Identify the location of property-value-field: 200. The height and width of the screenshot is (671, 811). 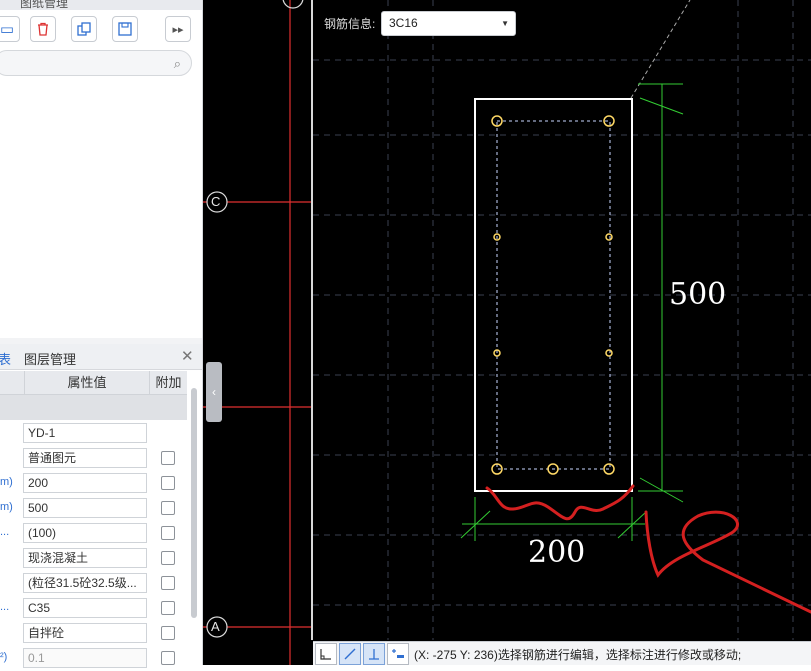
(85, 483).